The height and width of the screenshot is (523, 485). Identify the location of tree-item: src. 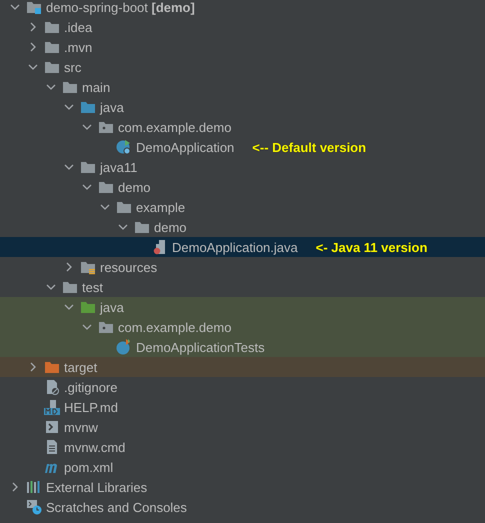
(242, 67).